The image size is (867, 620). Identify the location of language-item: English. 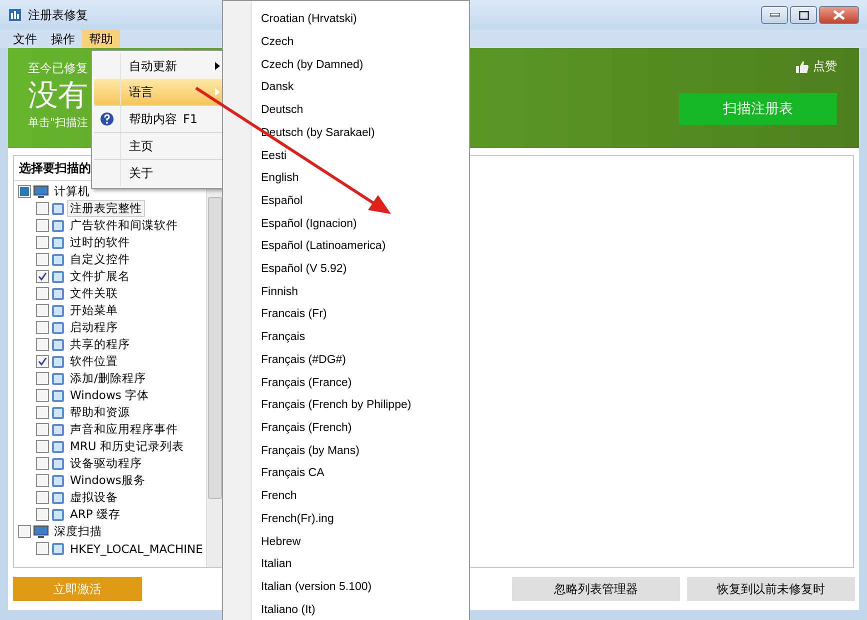
(332, 178).